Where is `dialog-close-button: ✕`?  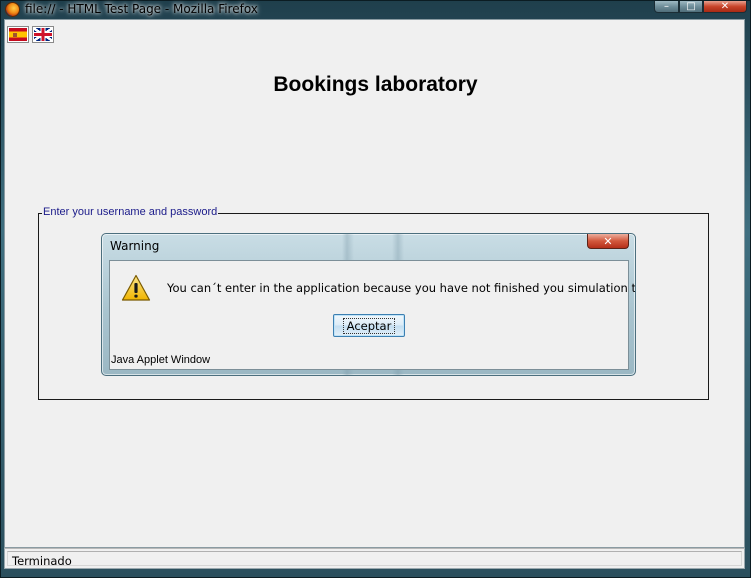 dialog-close-button: ✕ is located at coordinates (608, 241).